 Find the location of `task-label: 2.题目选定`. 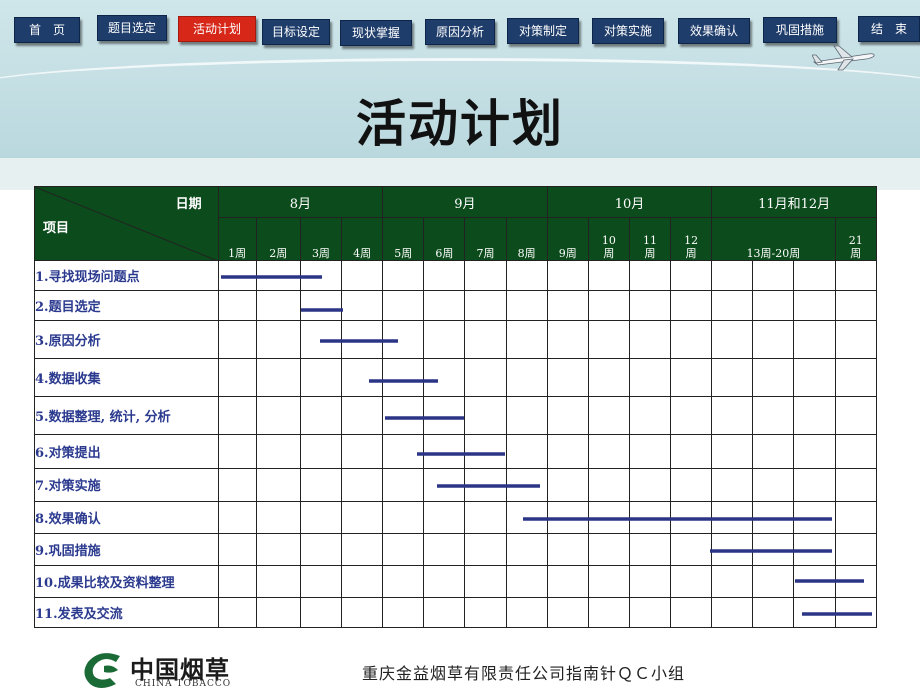

task-label: 2.题目选定 is located at coordinates (126, 306).